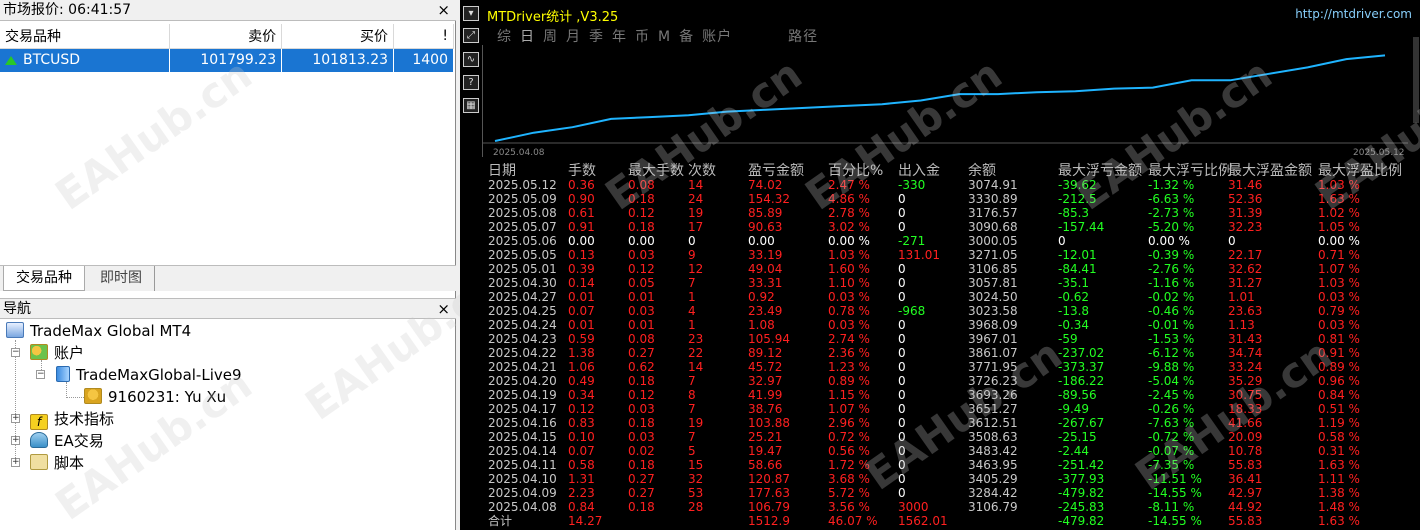 Image resolution: width=1420 pixels, height=530 pixels. I want to click on indicators-icon: f, so click(39, 422).